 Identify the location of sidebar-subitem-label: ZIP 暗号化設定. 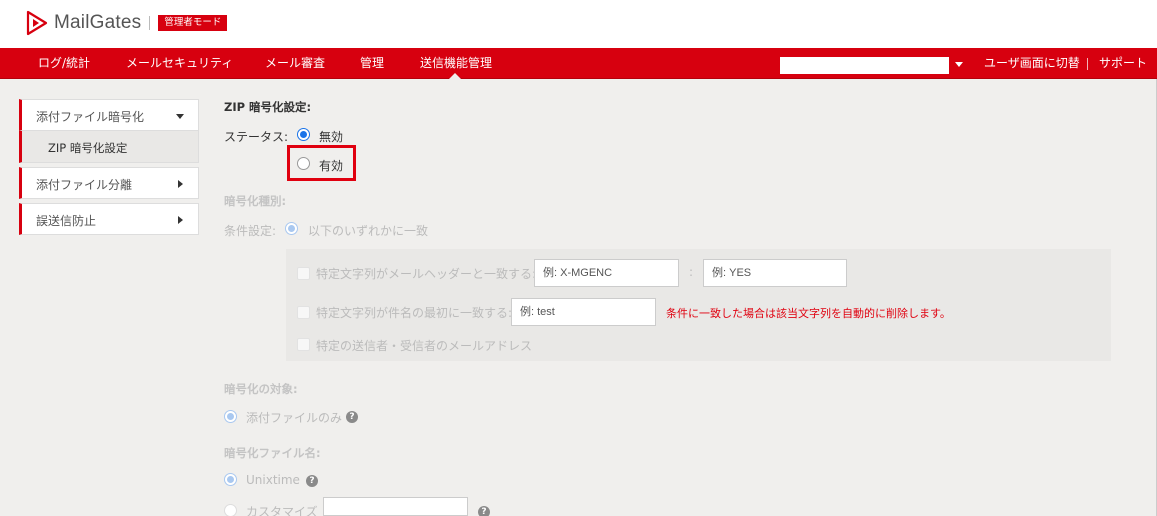
(88, 148).